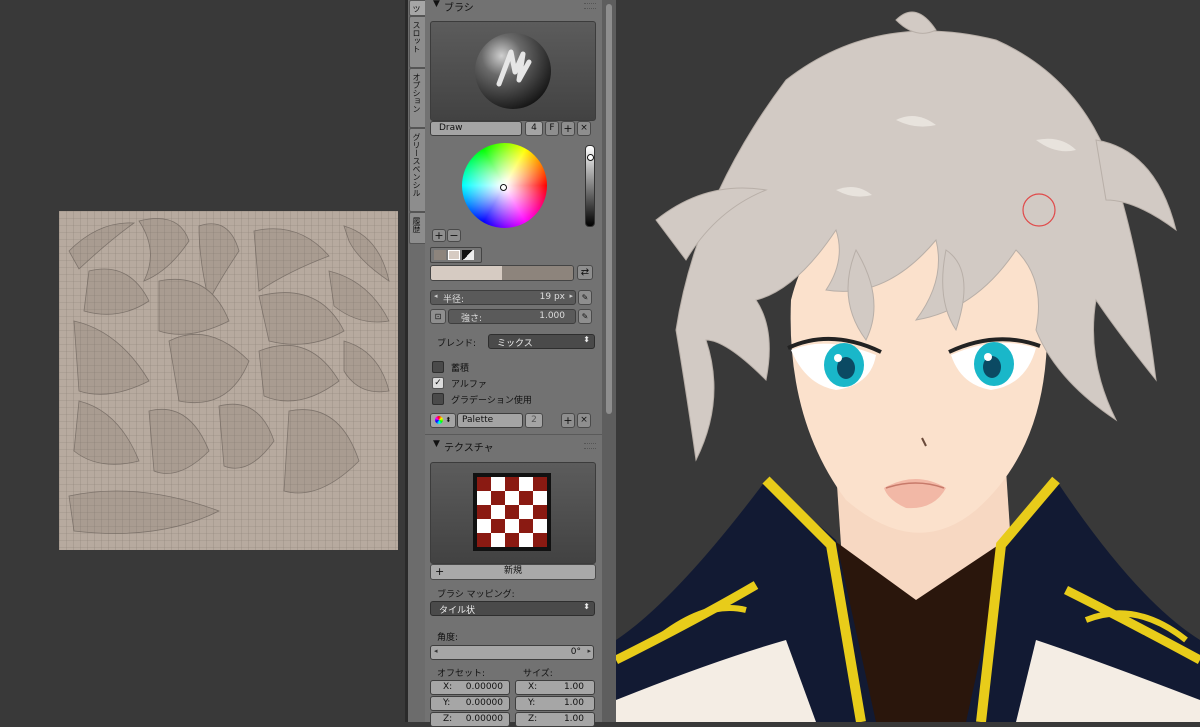 The image size is (1200, 727). What do you see at coordinates (417, 170) in the screenshot?
I see `tab-grease-pencil: グリースペンシル` at bounding box center [417, 170].